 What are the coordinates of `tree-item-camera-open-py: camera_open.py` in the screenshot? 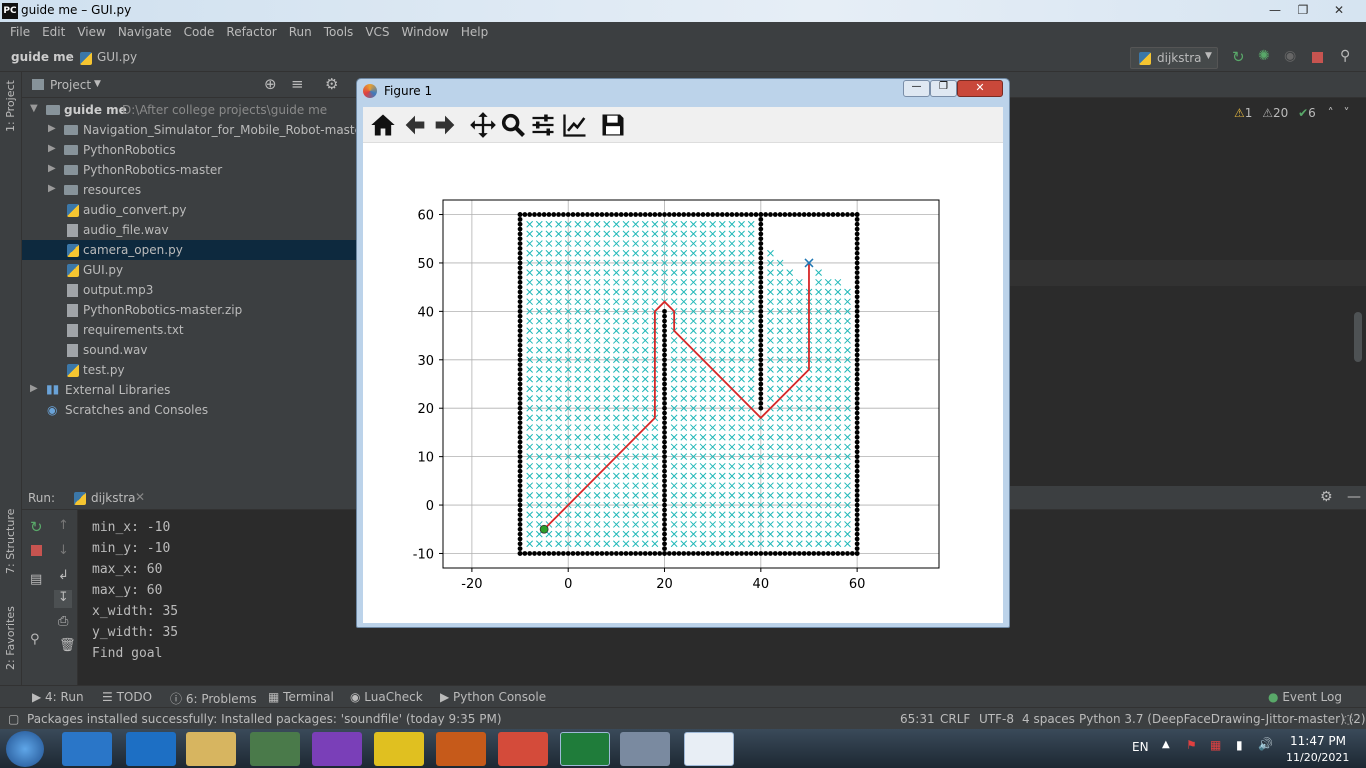 It's located at (190, 250).